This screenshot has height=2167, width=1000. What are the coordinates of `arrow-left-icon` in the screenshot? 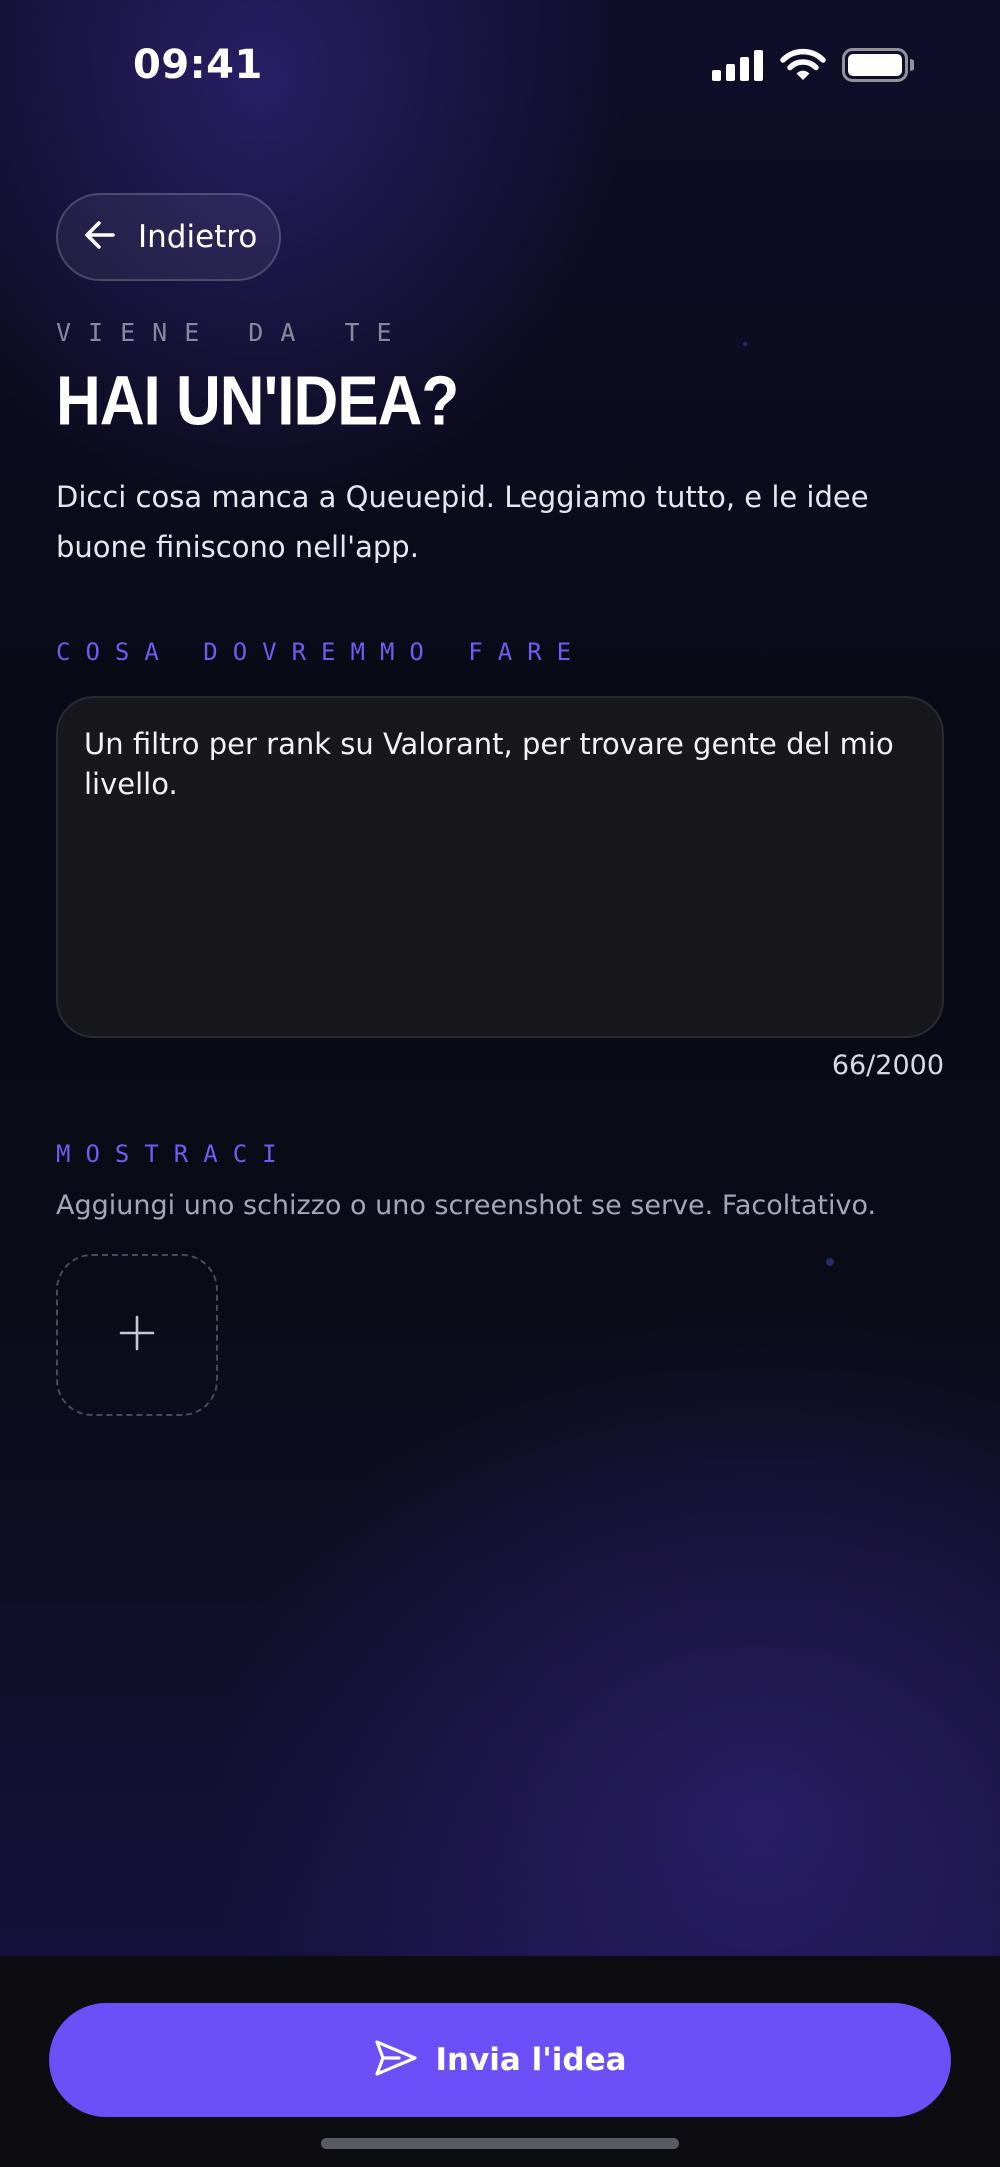 It's located at (100, 237).